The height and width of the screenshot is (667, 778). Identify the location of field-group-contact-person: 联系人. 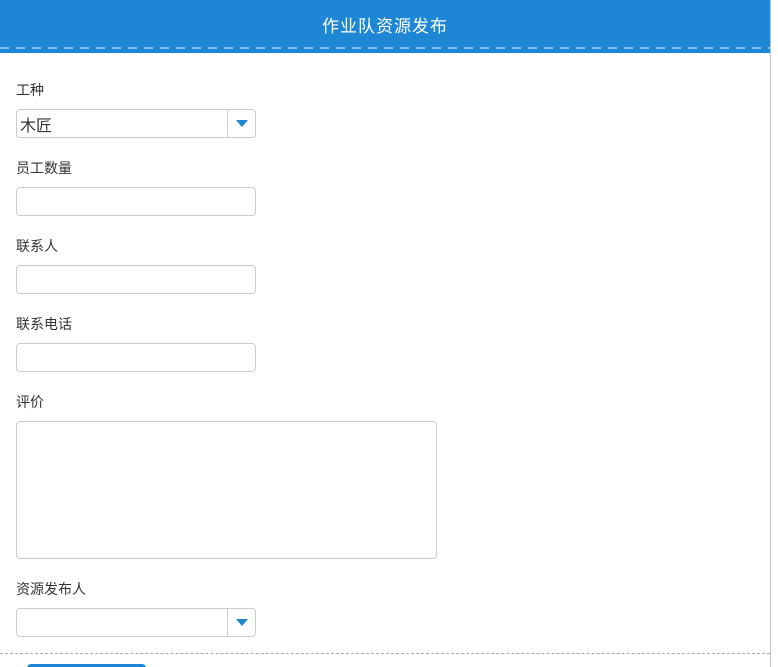
(393, 265).